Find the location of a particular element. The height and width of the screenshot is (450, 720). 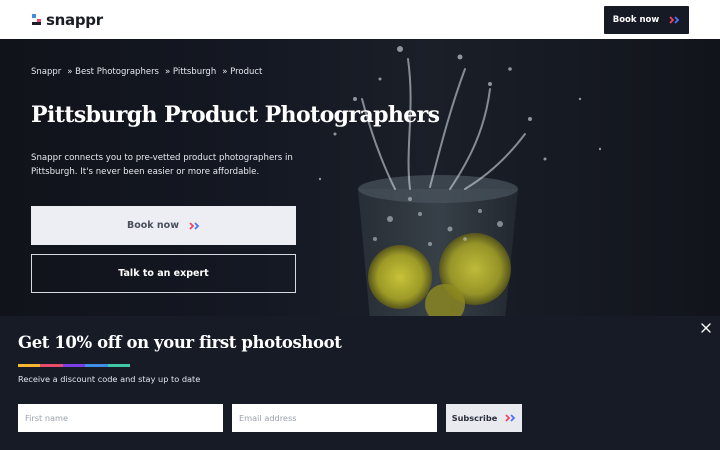

talk-to-expert-label: Talk to an expert is located at coordinates (163, 273).